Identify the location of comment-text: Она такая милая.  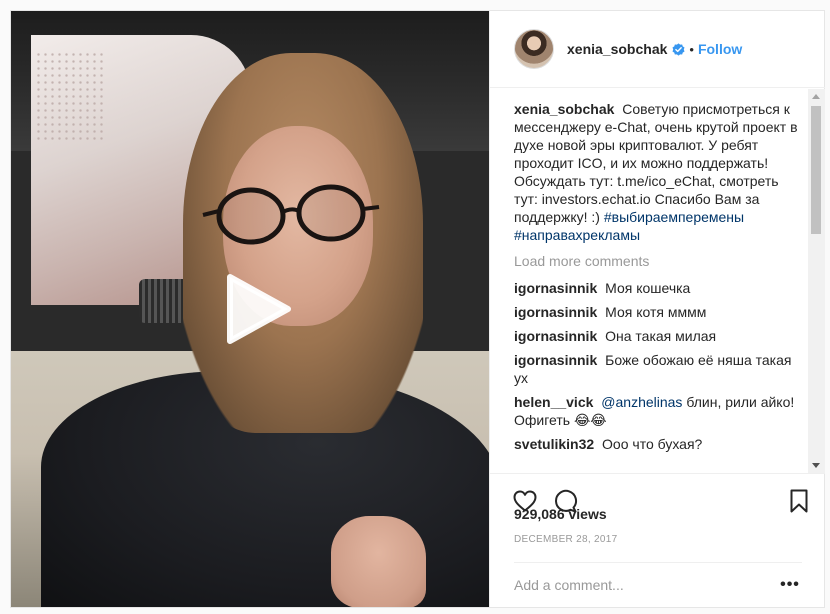
(661, 336).